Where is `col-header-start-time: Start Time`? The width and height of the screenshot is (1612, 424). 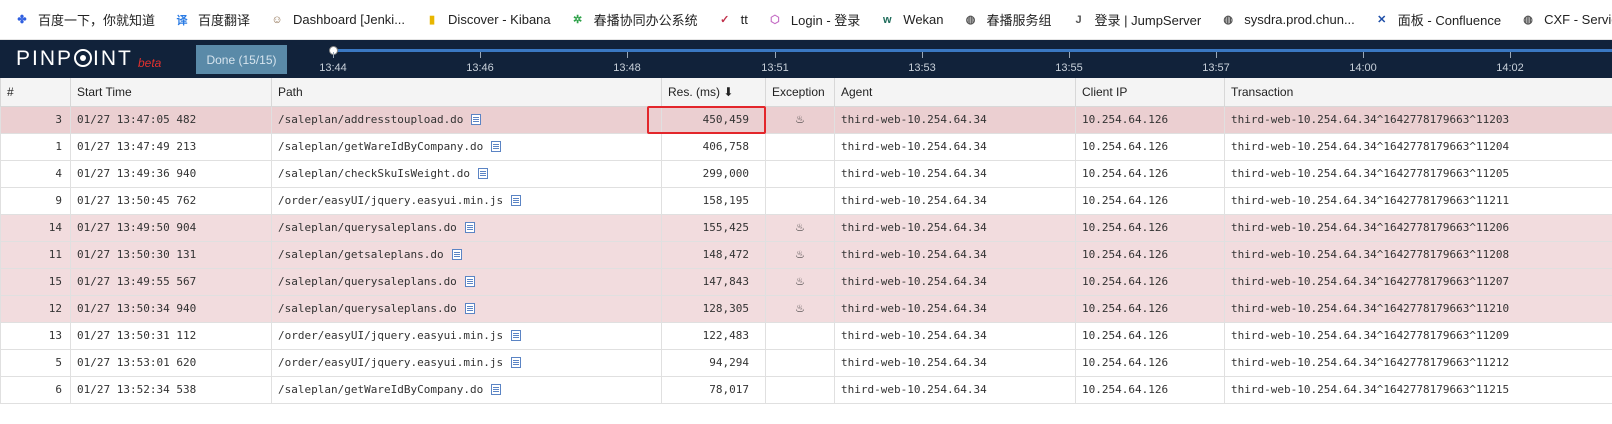
col-header-start-time: Start Time is located at coordinates (171, 92).